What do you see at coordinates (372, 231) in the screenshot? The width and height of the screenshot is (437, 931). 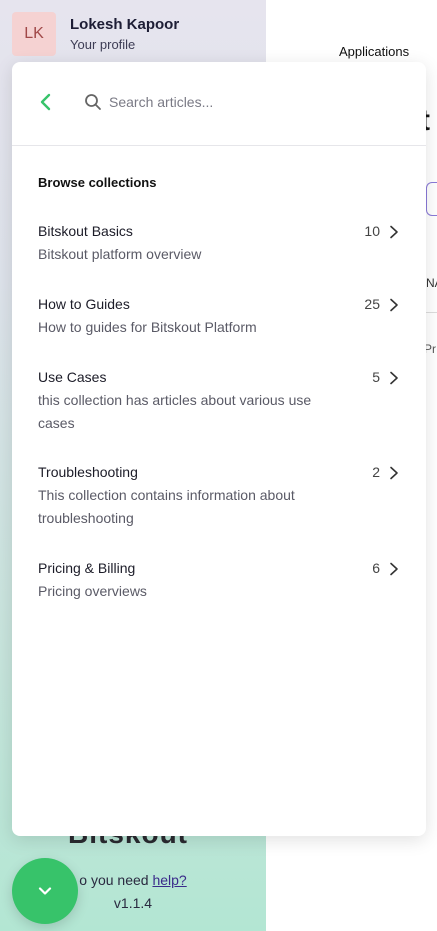 I see `collection-count: 10` at bounding box center [372, 231].